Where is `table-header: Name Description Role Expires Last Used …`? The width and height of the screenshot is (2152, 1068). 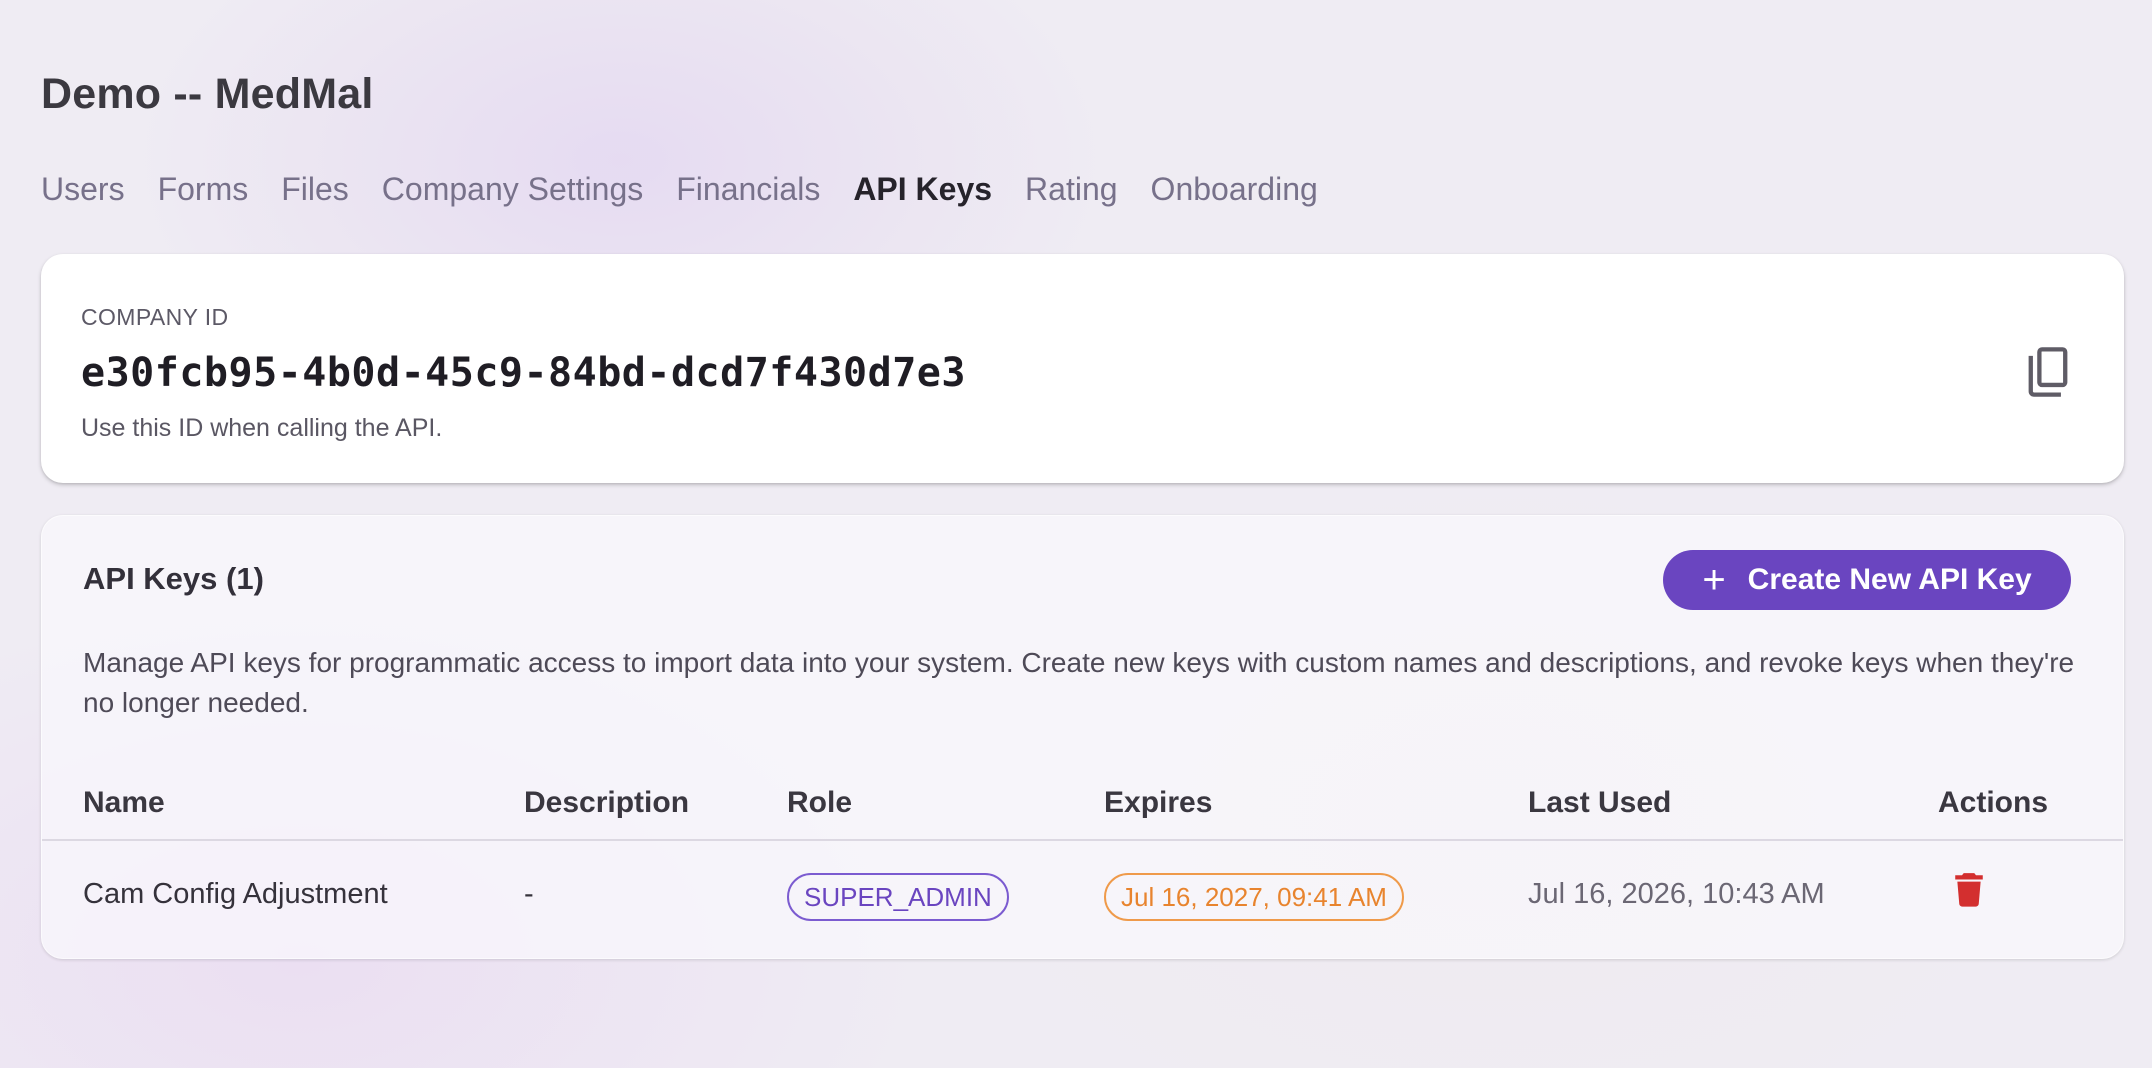 table-header: Name Description Role Expires Last Used … is located at coordinates (1082, 803).